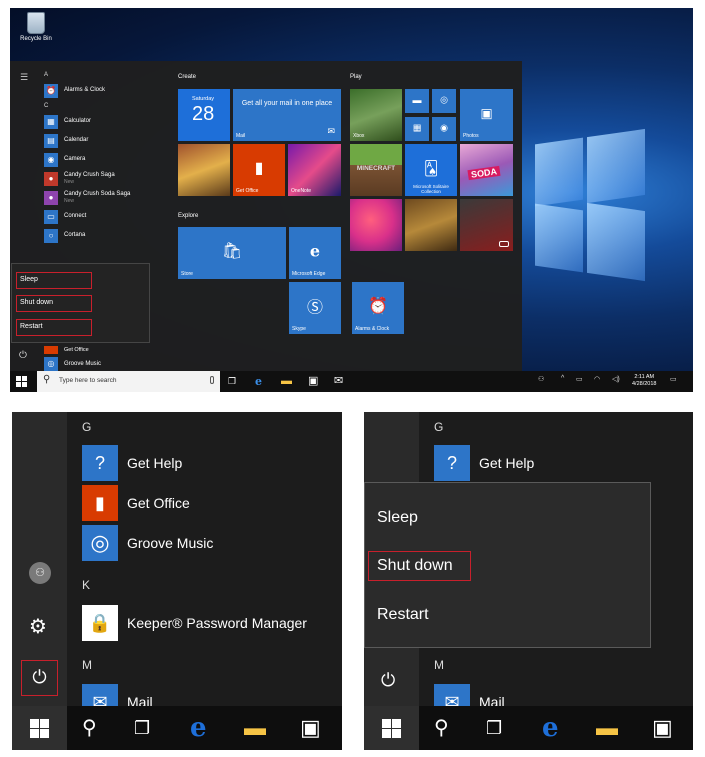 The width and height of the screenshot is (705, 757). I want to click on skype-icon: Ⓢ, so click(314, 308).